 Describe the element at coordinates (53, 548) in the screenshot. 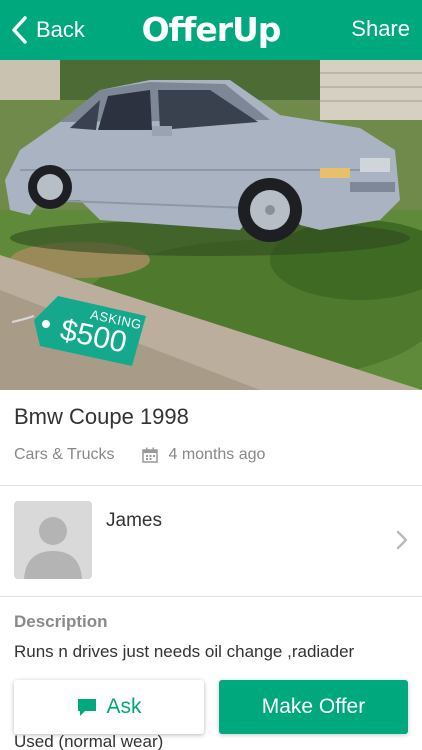

I see `default-avatar-icon` at that location.